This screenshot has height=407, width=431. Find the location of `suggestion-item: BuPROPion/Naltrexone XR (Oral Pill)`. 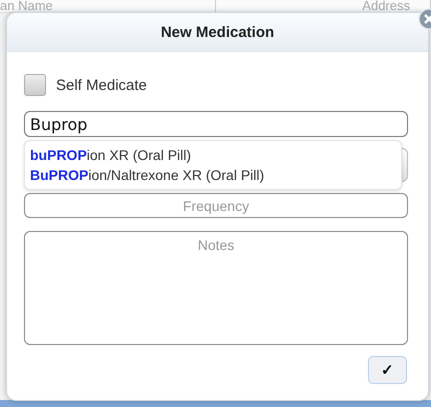

suggestion-item: BuPROPion/Naltrexone XR (Oral Pill) is located at coordinates (213, 175).